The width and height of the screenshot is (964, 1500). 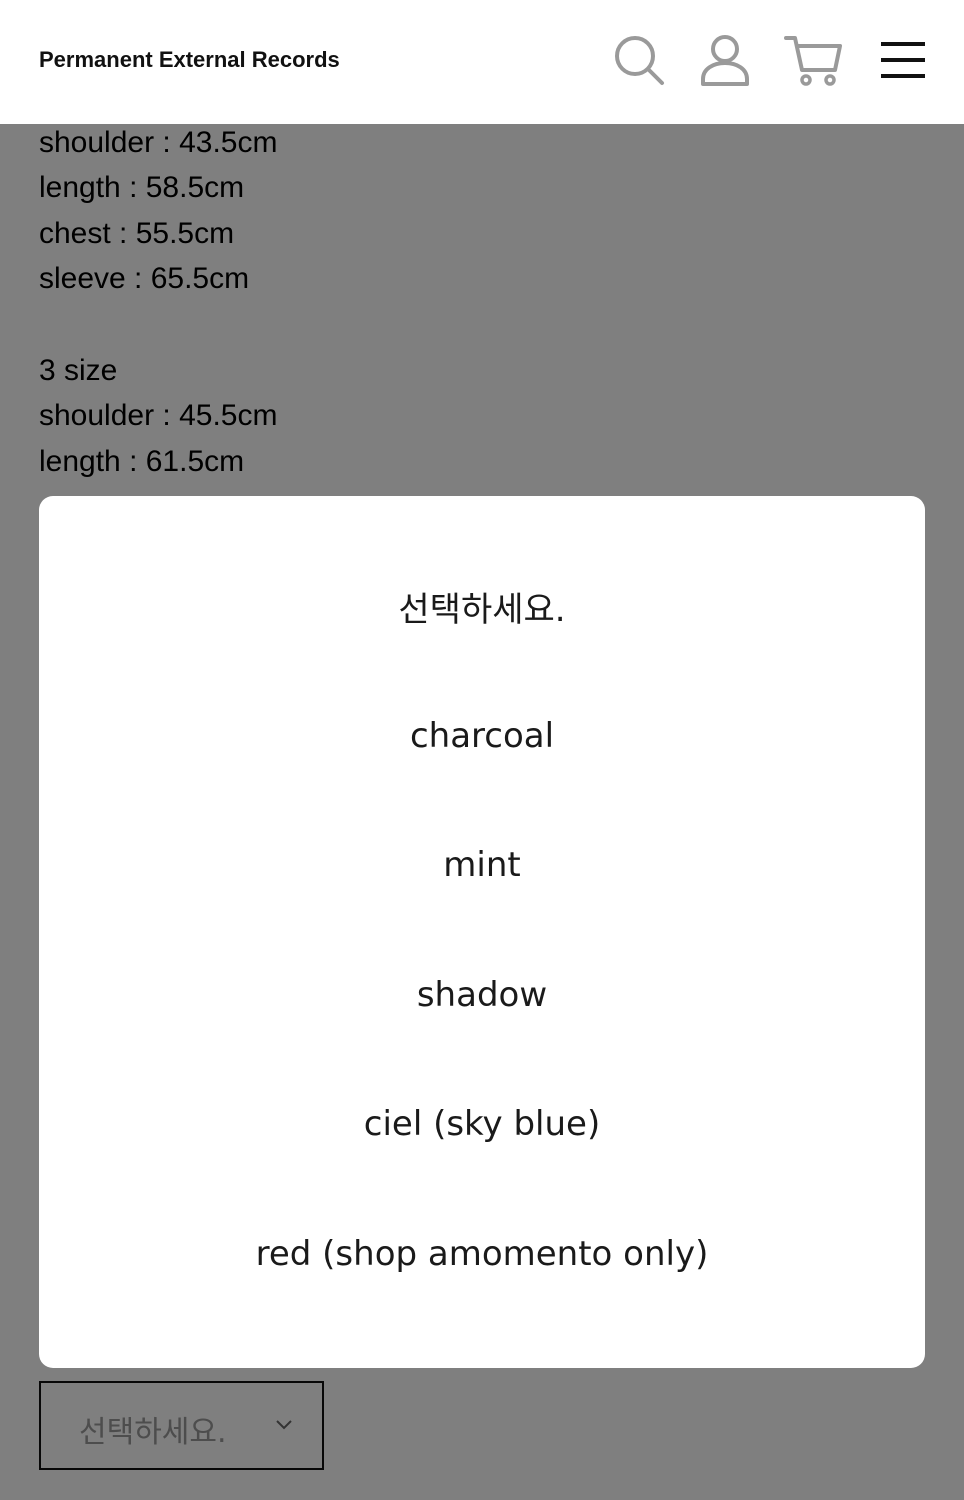 I want to click on menu-button, so click(x=903, y=60).